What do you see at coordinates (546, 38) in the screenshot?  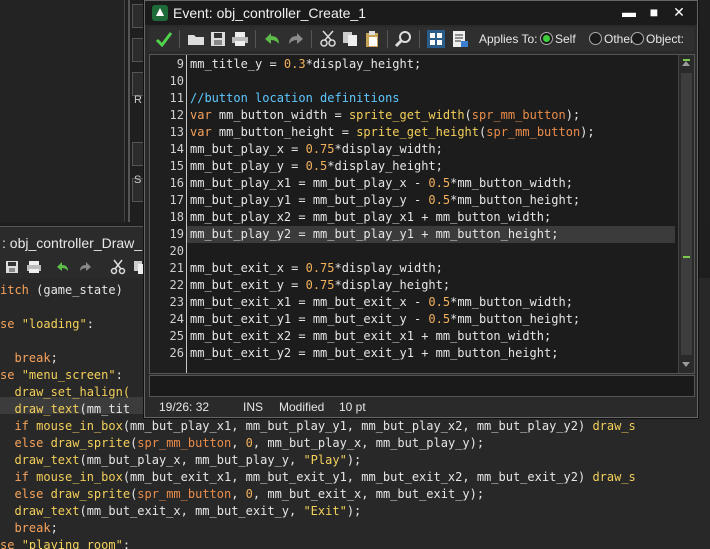 I see `radio-self` at bounding box center [546, 38].